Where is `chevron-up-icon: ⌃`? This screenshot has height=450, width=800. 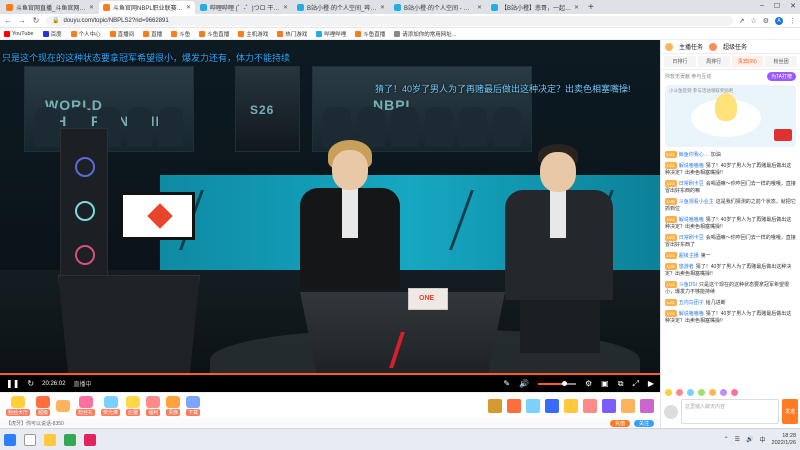
chevron-up-icon: ⌃ is located at coordinates (726, 439).